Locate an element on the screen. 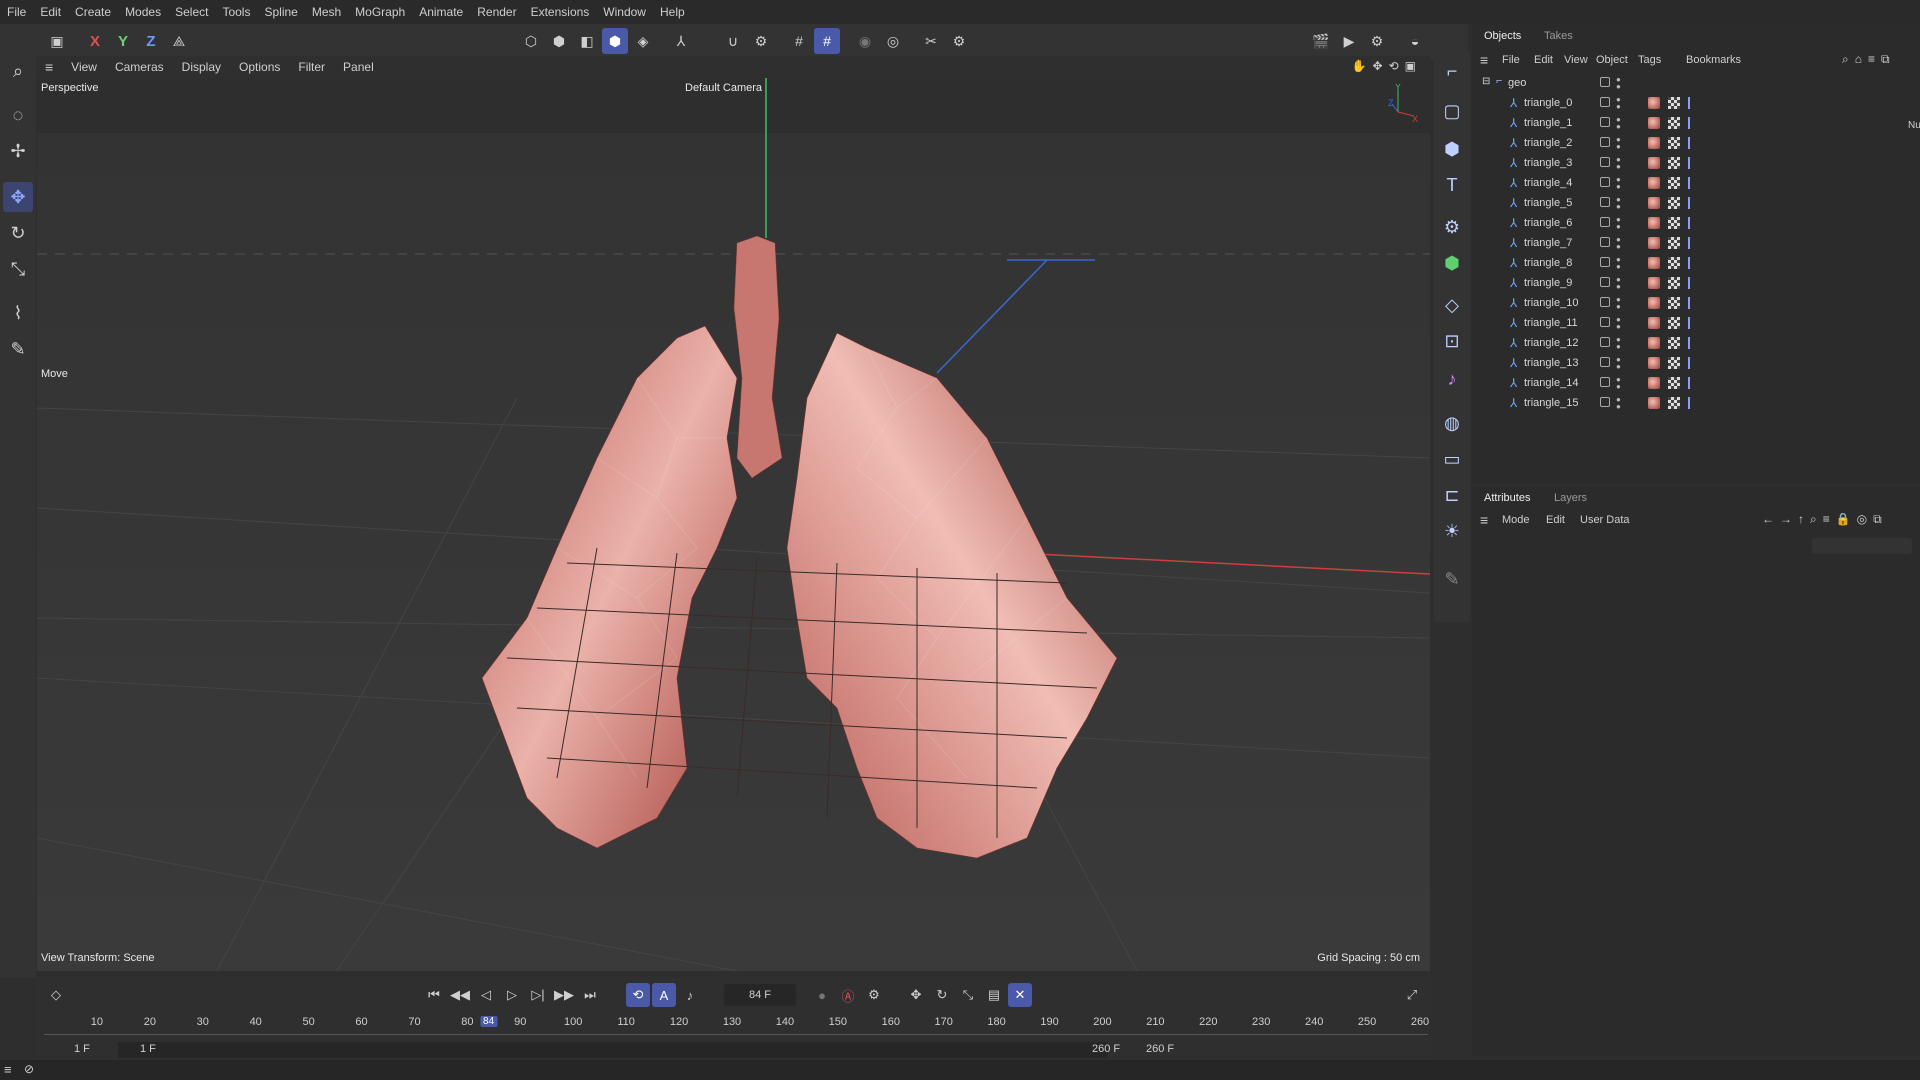 This screenshot has height=1080, width=1920. symmetry-icon: ✂ is located at coordinates (931, 41).